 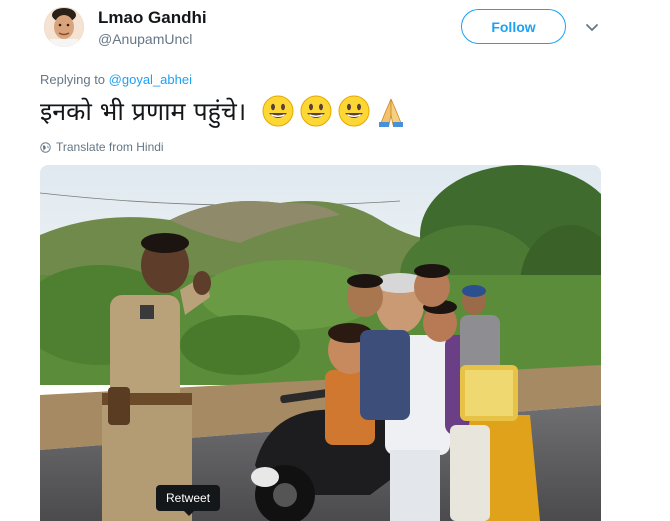 I want to click on author-display-name: Lmao Gandhi, so click(x=152, y=18).